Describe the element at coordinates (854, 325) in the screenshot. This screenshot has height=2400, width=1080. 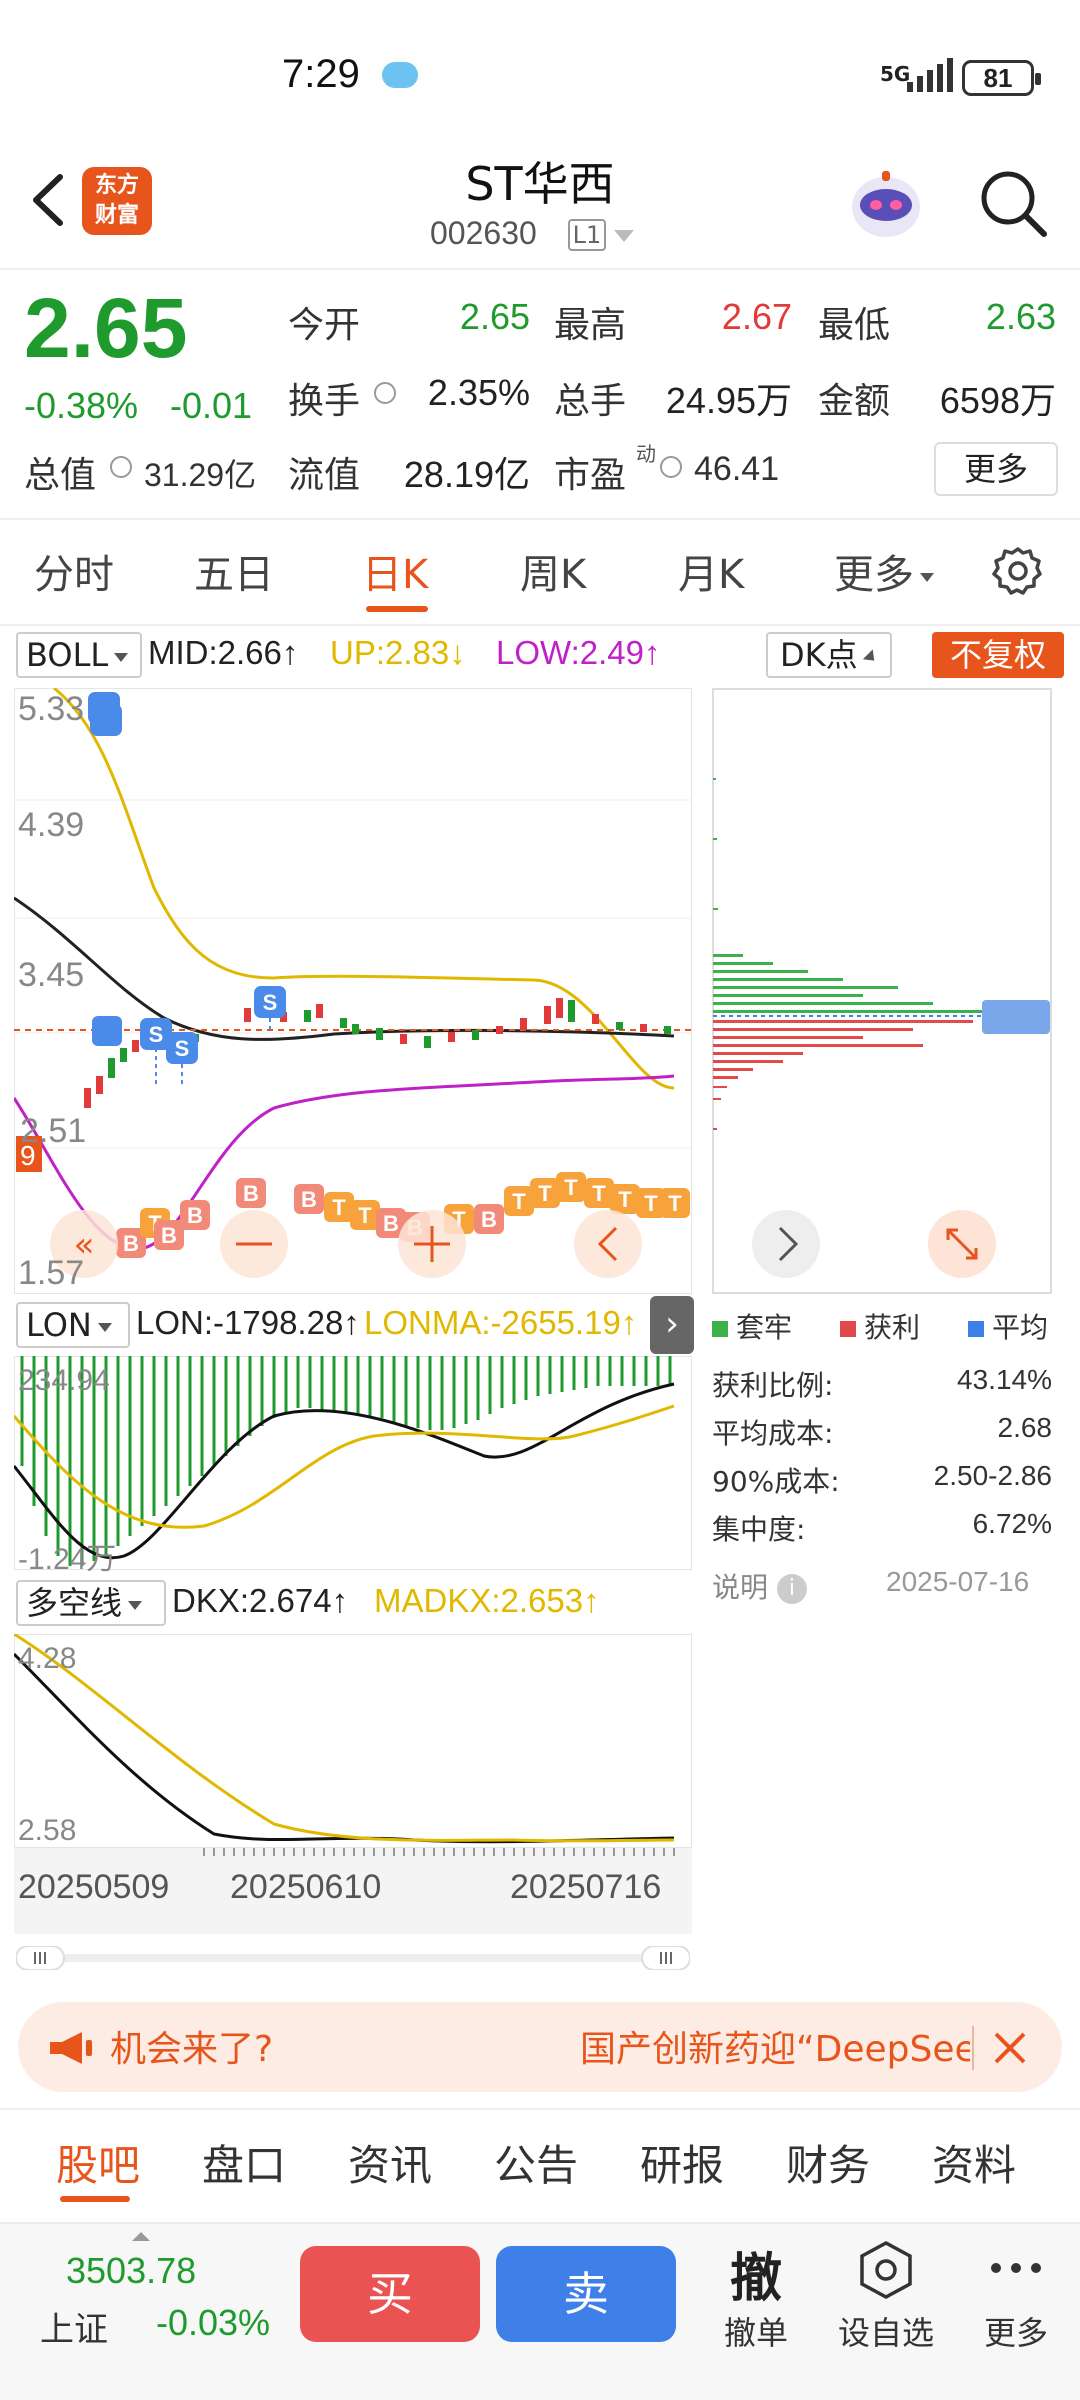
I see `low-label: 最低` at that location.